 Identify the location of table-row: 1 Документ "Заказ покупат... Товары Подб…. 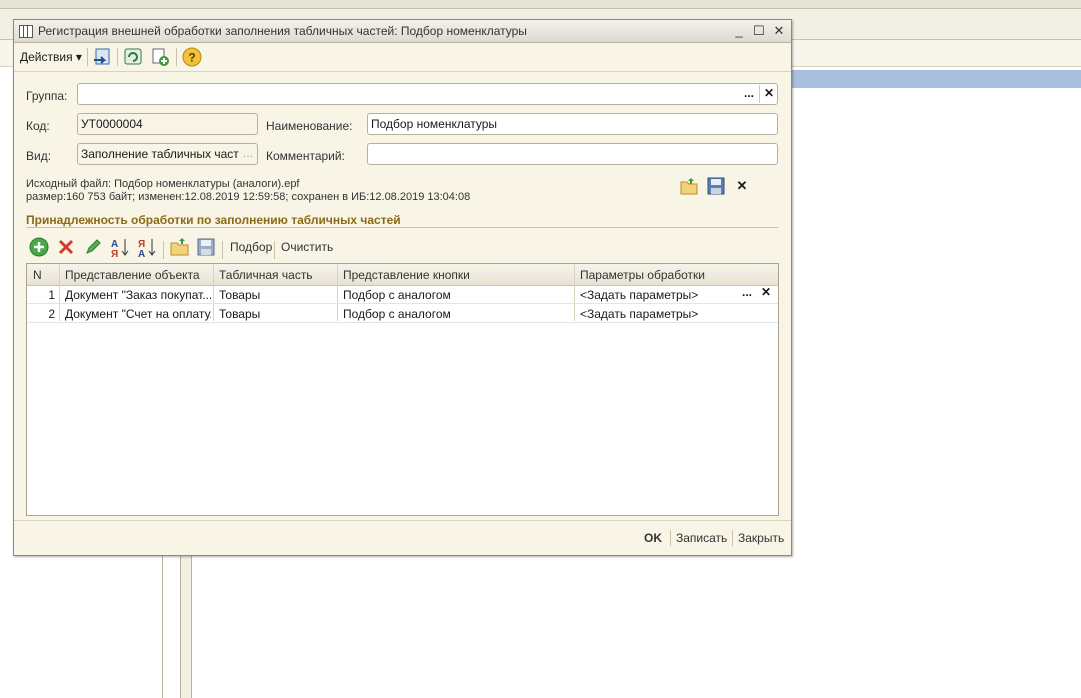
(402, 294).